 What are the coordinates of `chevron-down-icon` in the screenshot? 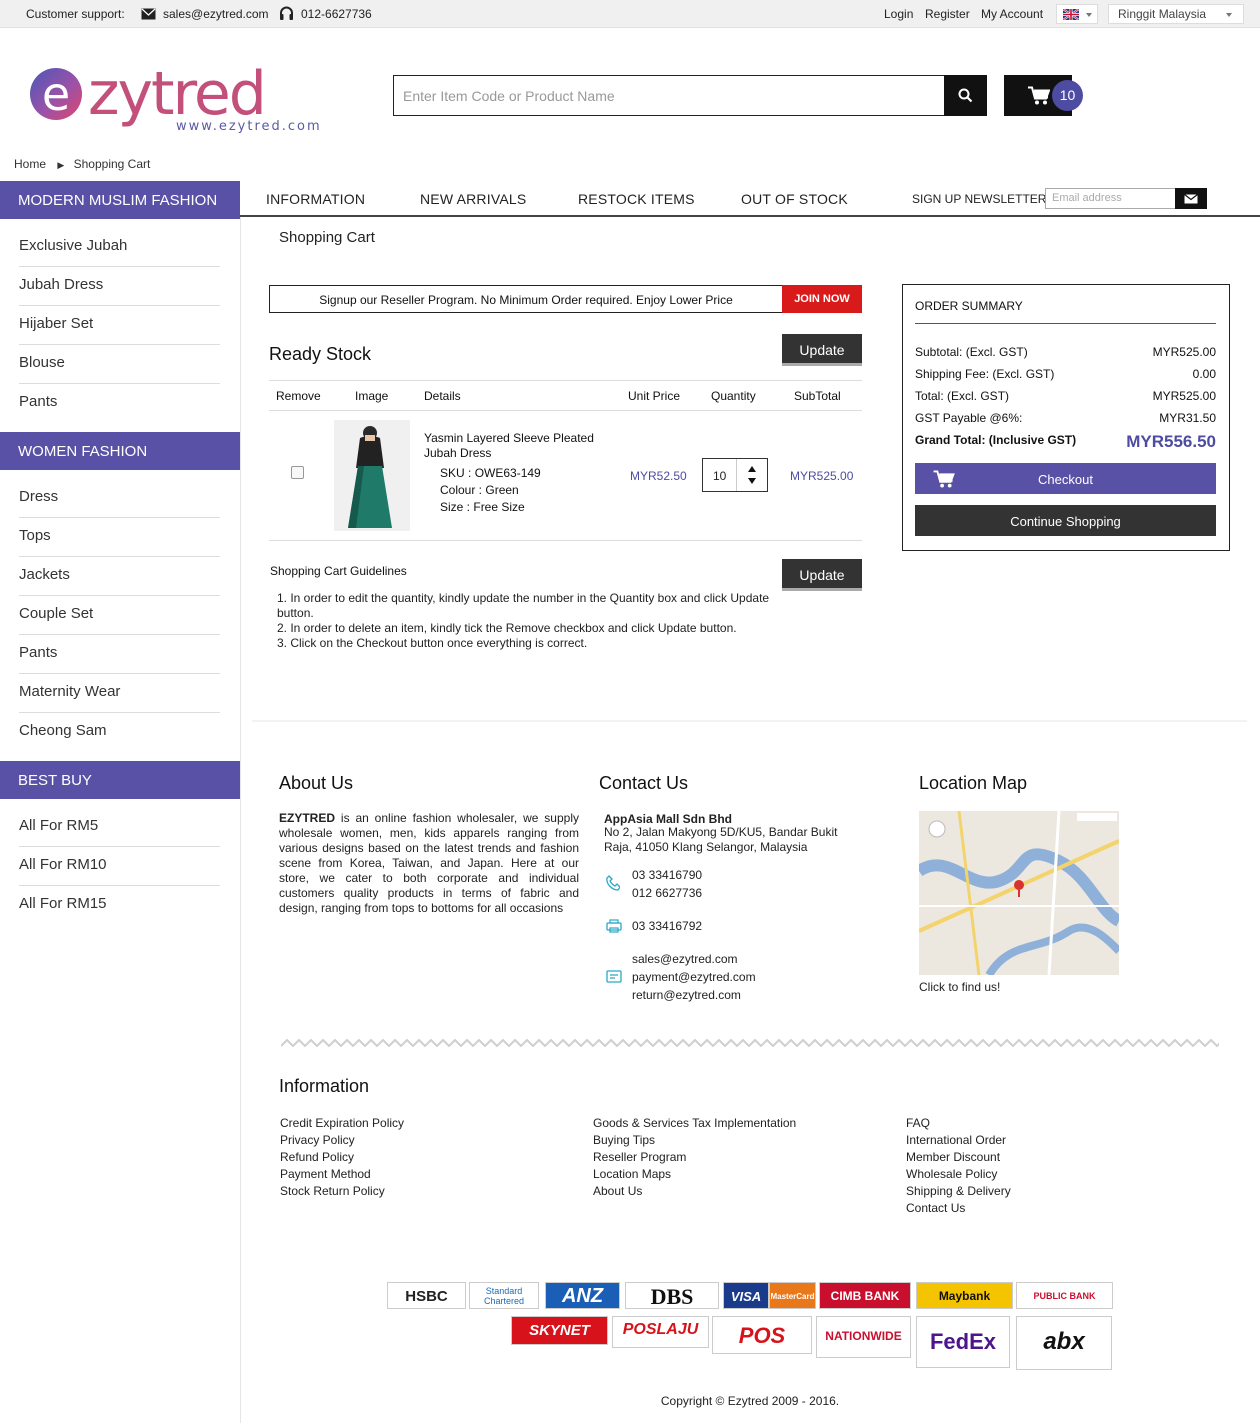 It's located at (1229, 15).